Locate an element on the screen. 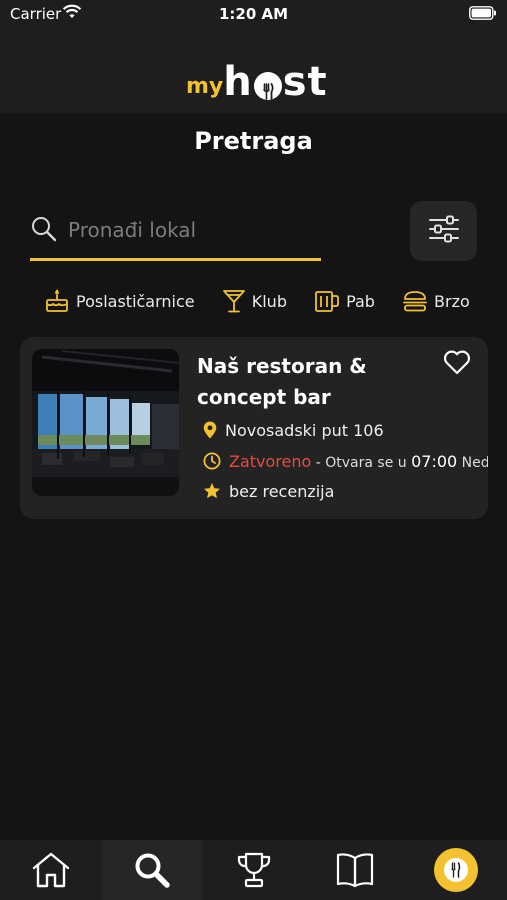 This screenshot has height=900, width=507. tab-profile is located at coordinates (456, 870).